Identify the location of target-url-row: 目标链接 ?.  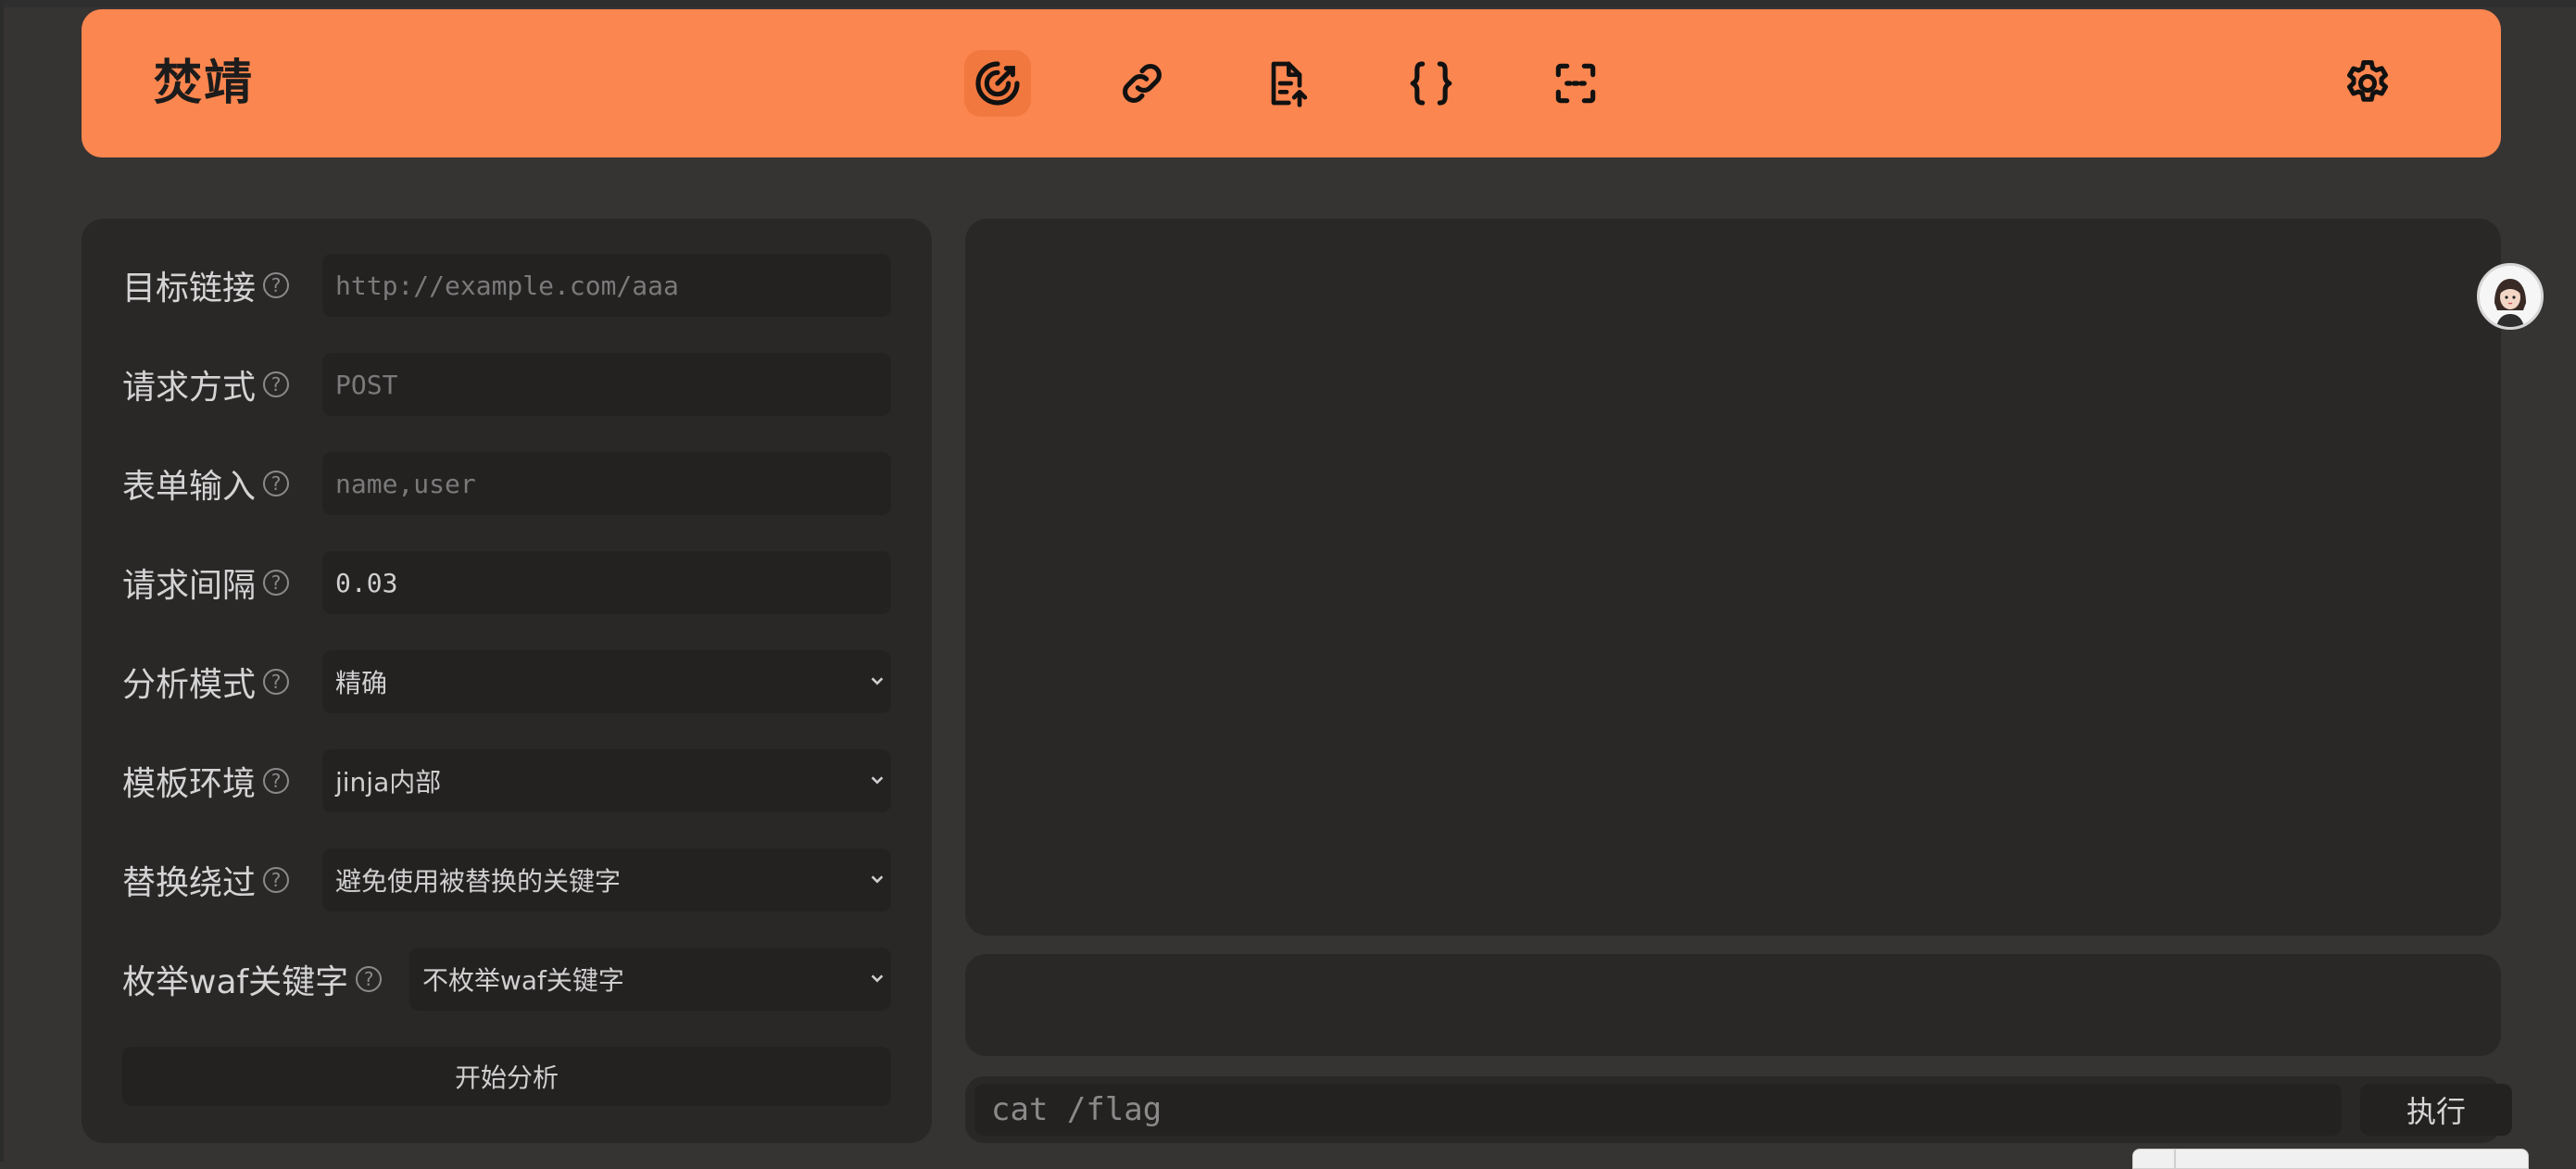
(506, 285).